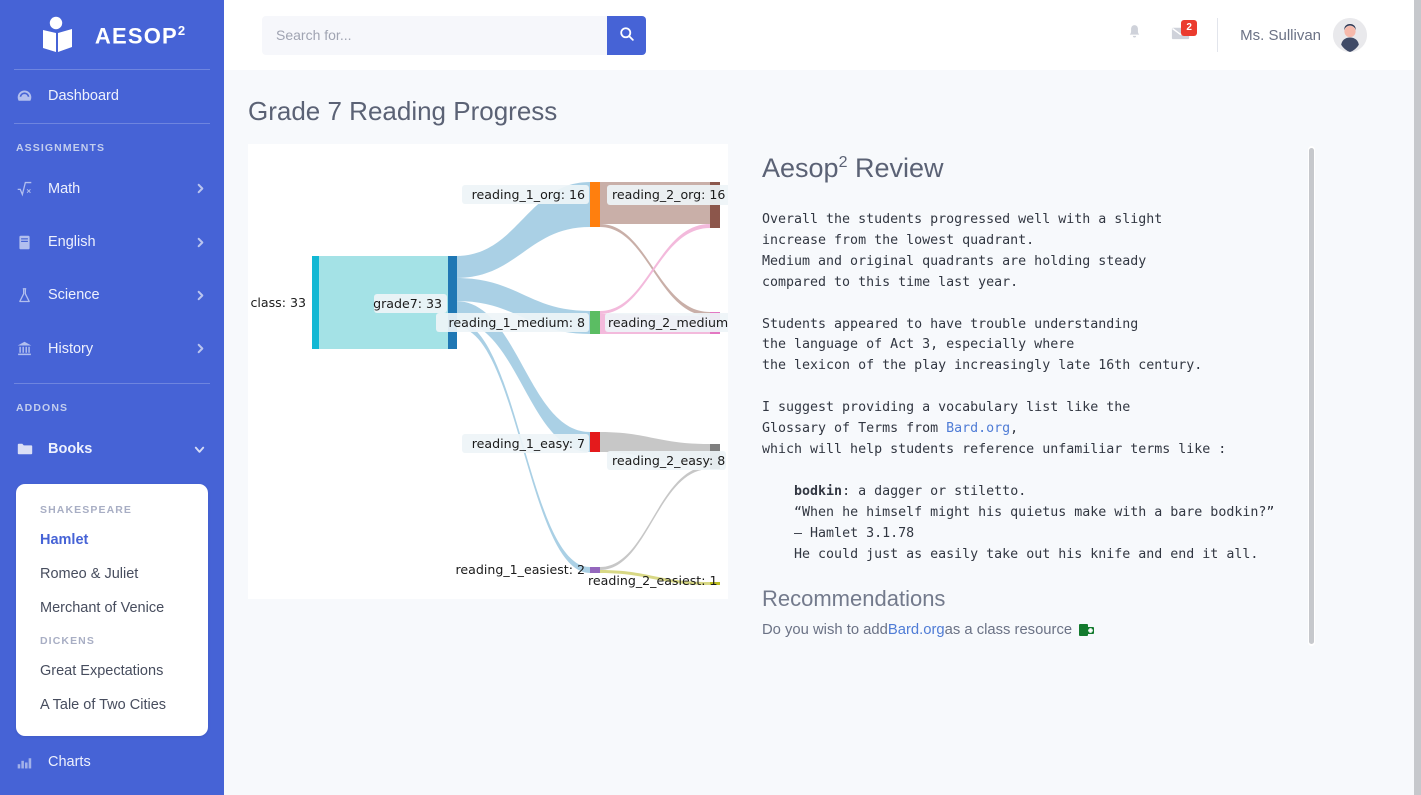  I want to click on svg-text: reading_1_easiest: 2, so click(520, 569).